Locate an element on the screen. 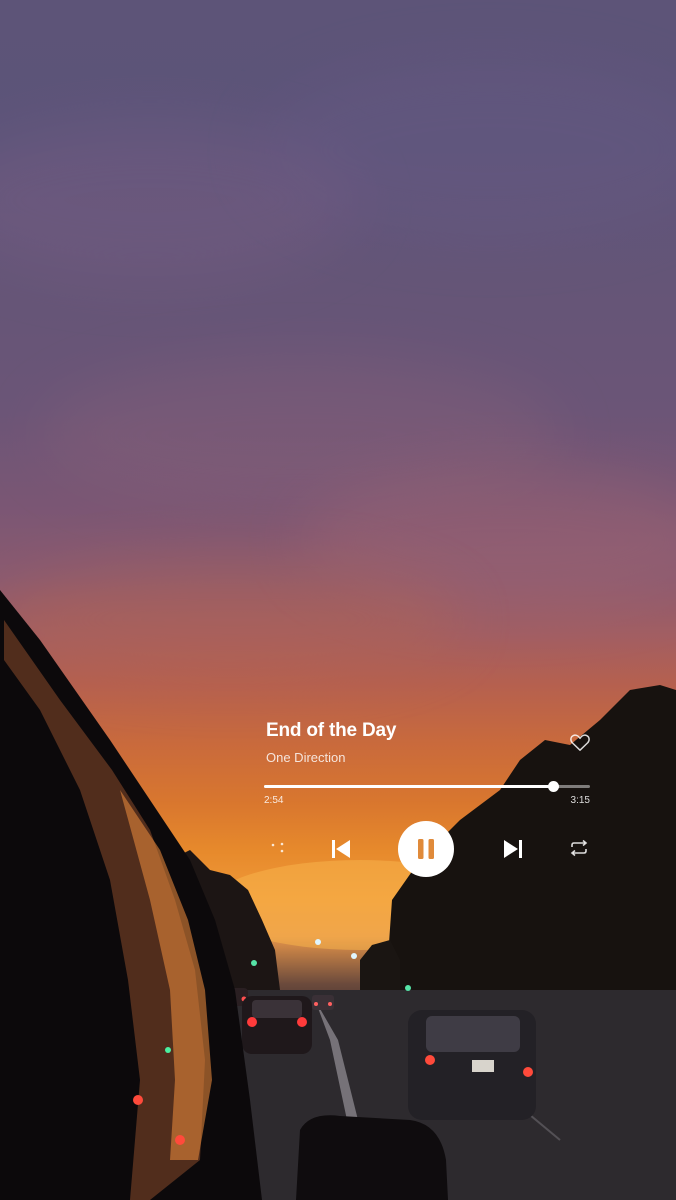  pause-icon is located at coordinates (426, 849).